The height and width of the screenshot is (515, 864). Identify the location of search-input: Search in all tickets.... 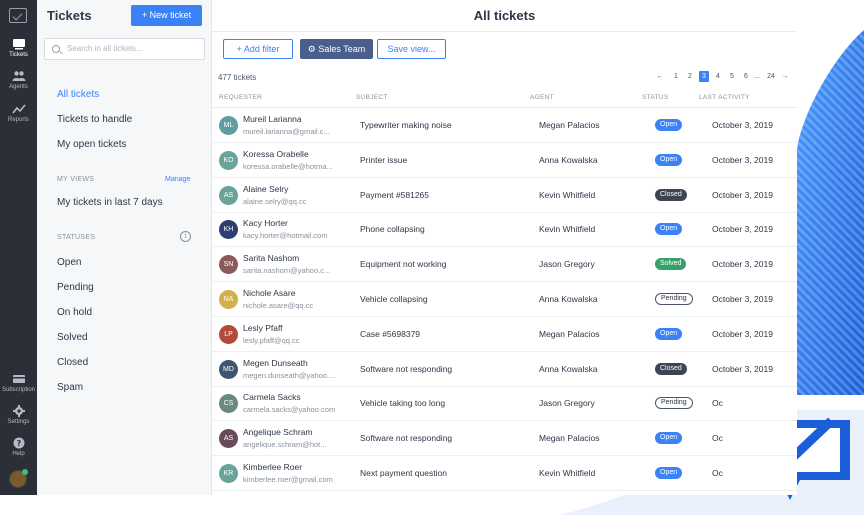
(124, 49).